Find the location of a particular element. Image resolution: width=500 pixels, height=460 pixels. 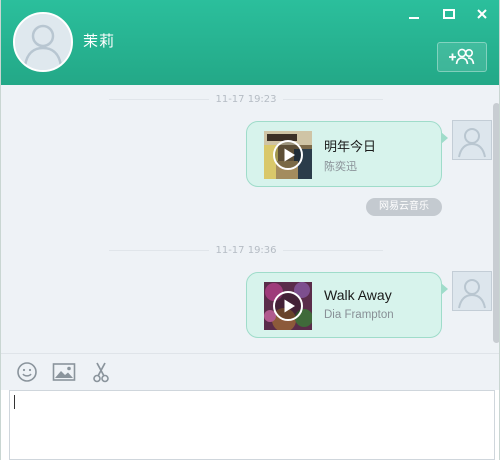

maximize-button is located at coordinates (449, 14).